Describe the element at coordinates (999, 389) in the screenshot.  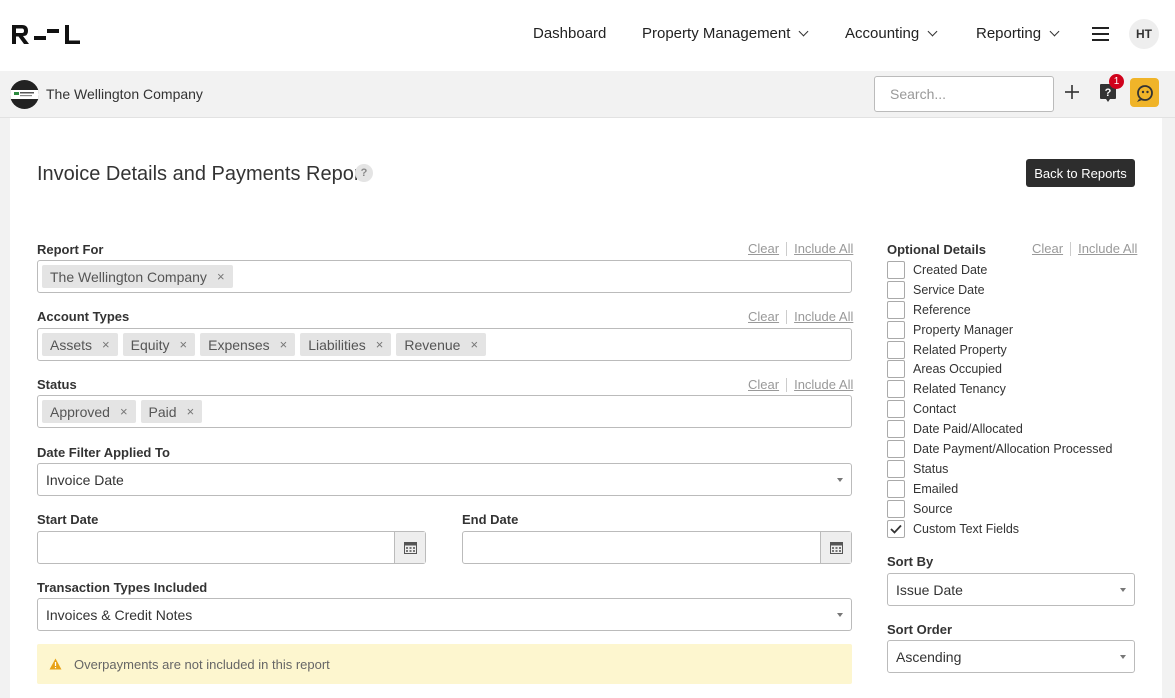
I see `optional-detail-row: Related Tenancy` at that location.